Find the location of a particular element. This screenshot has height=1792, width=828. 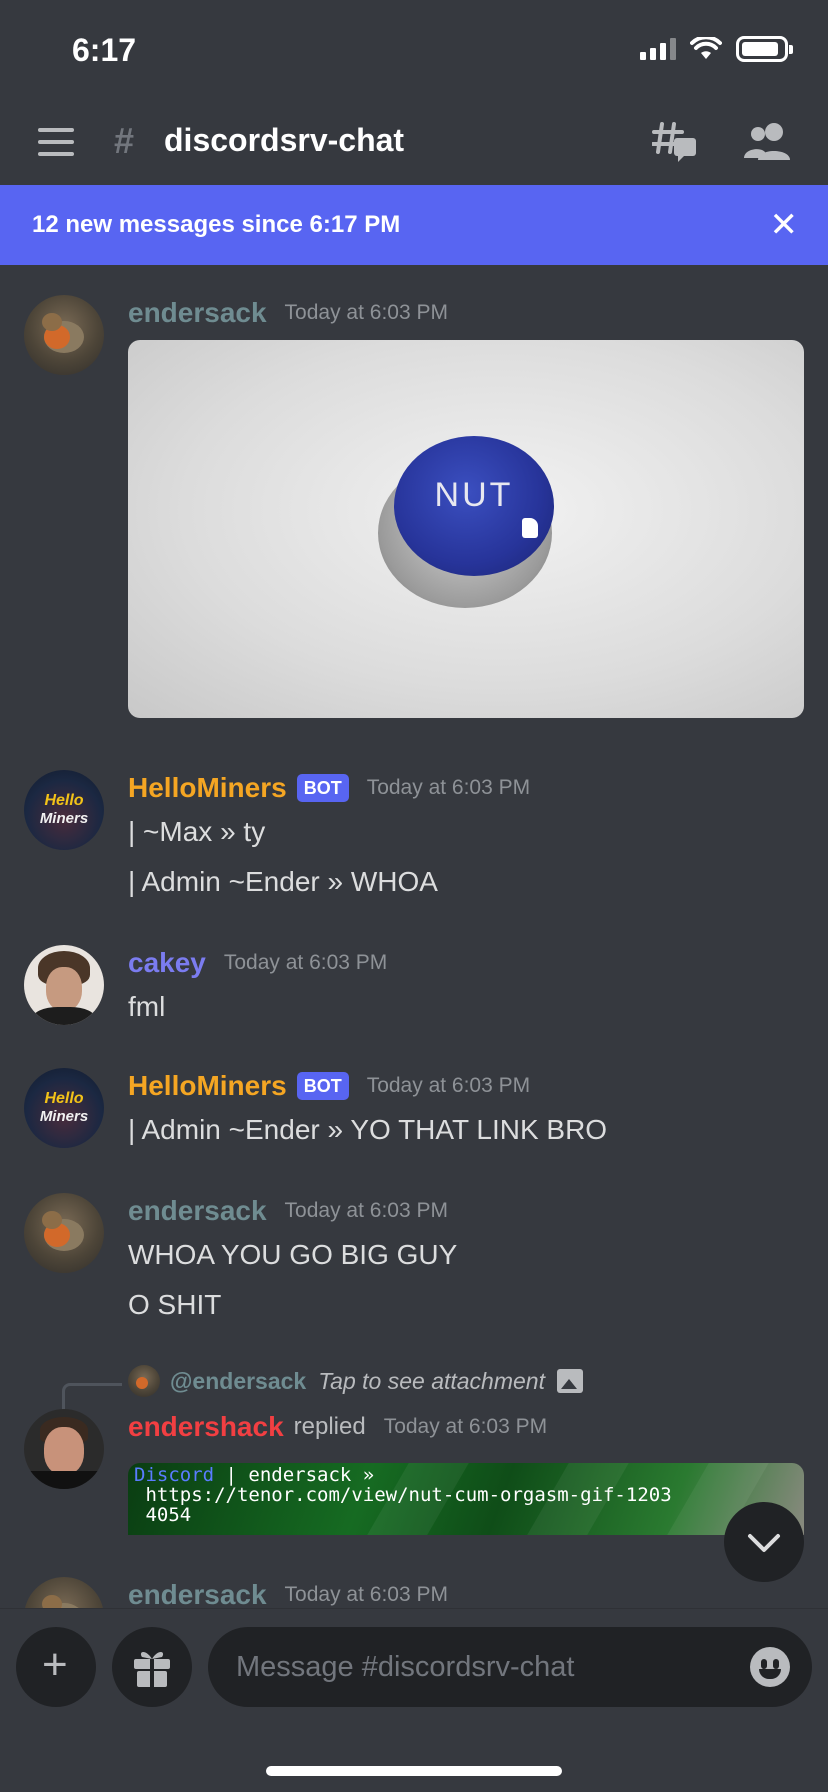

status-icons is located at coordinates (716, 49).